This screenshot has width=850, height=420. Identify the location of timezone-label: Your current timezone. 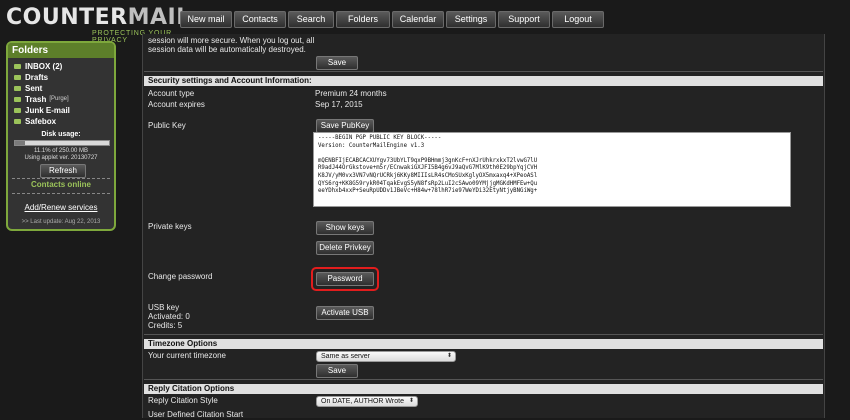
(187, 355).